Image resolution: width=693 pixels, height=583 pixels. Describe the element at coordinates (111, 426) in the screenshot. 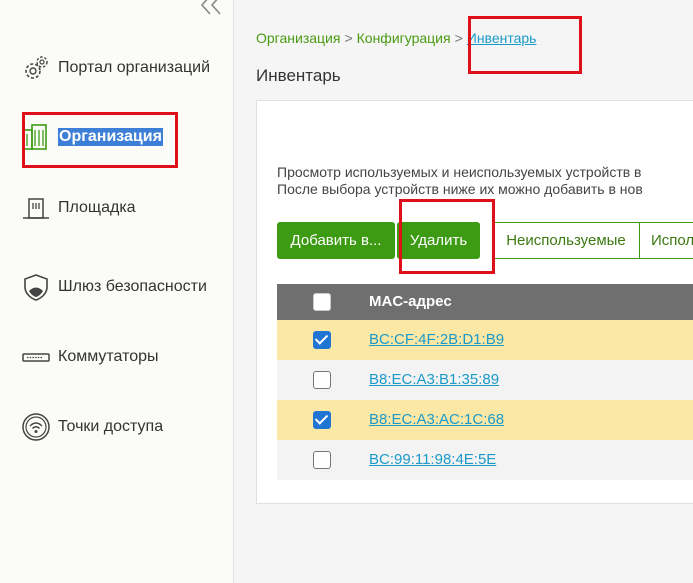

I see `sidebar-item-label: Точки доступа` at that location.